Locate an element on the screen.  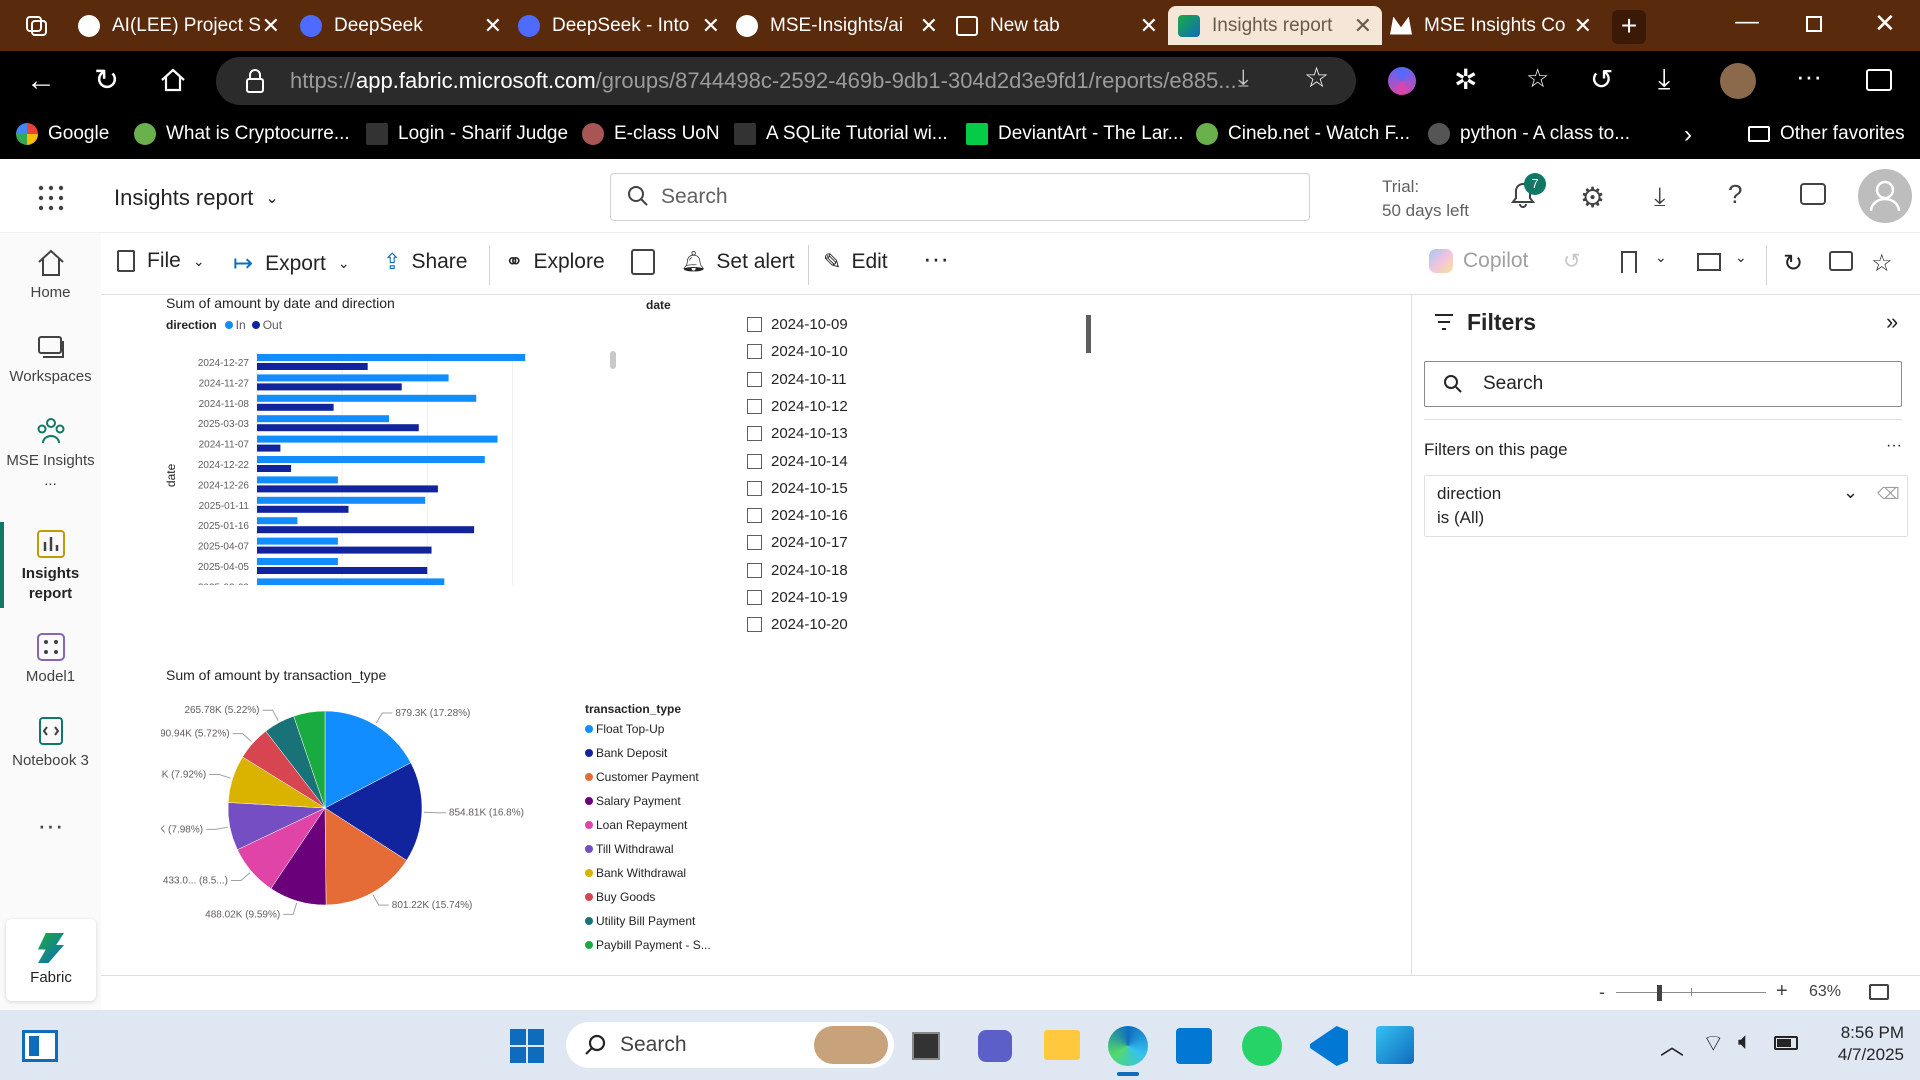
vscode-icon is located at coordinates (1329, 1046).